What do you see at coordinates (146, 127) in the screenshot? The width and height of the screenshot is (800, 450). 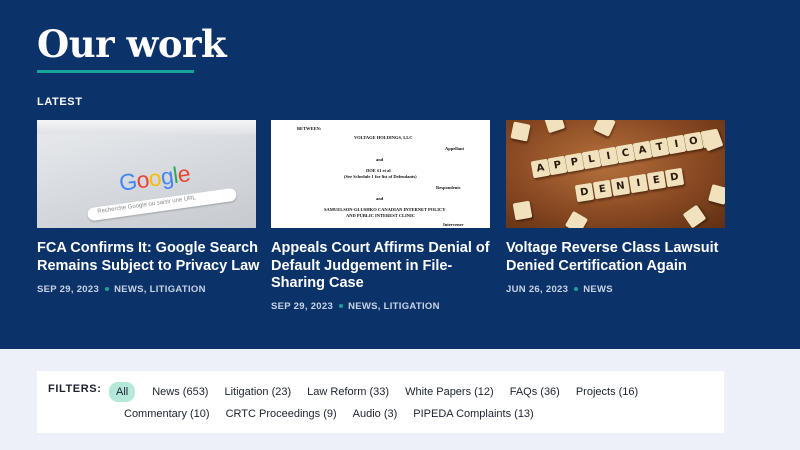 I see `browser-tab-bar` at bounding box center [146, 127].